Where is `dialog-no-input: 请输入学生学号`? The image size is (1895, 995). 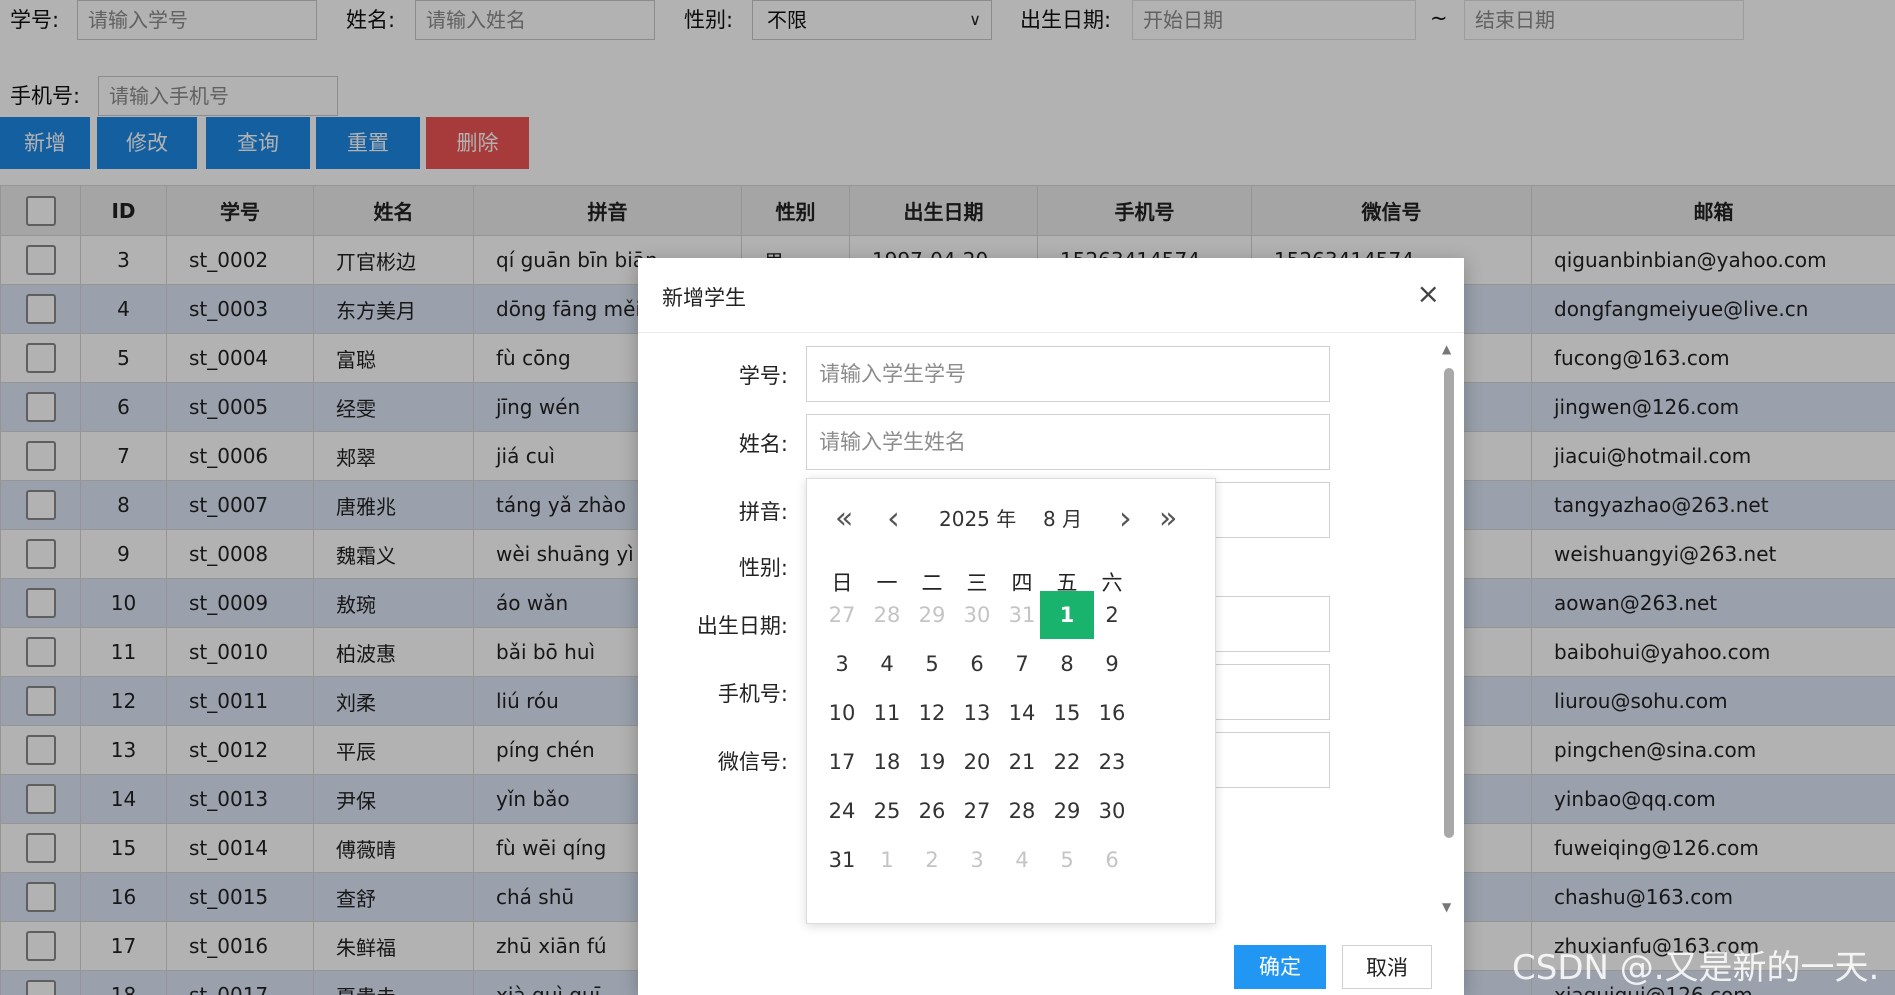
dialog-no-input: 请输入学生学号 is located at coordinates (1068, 374).